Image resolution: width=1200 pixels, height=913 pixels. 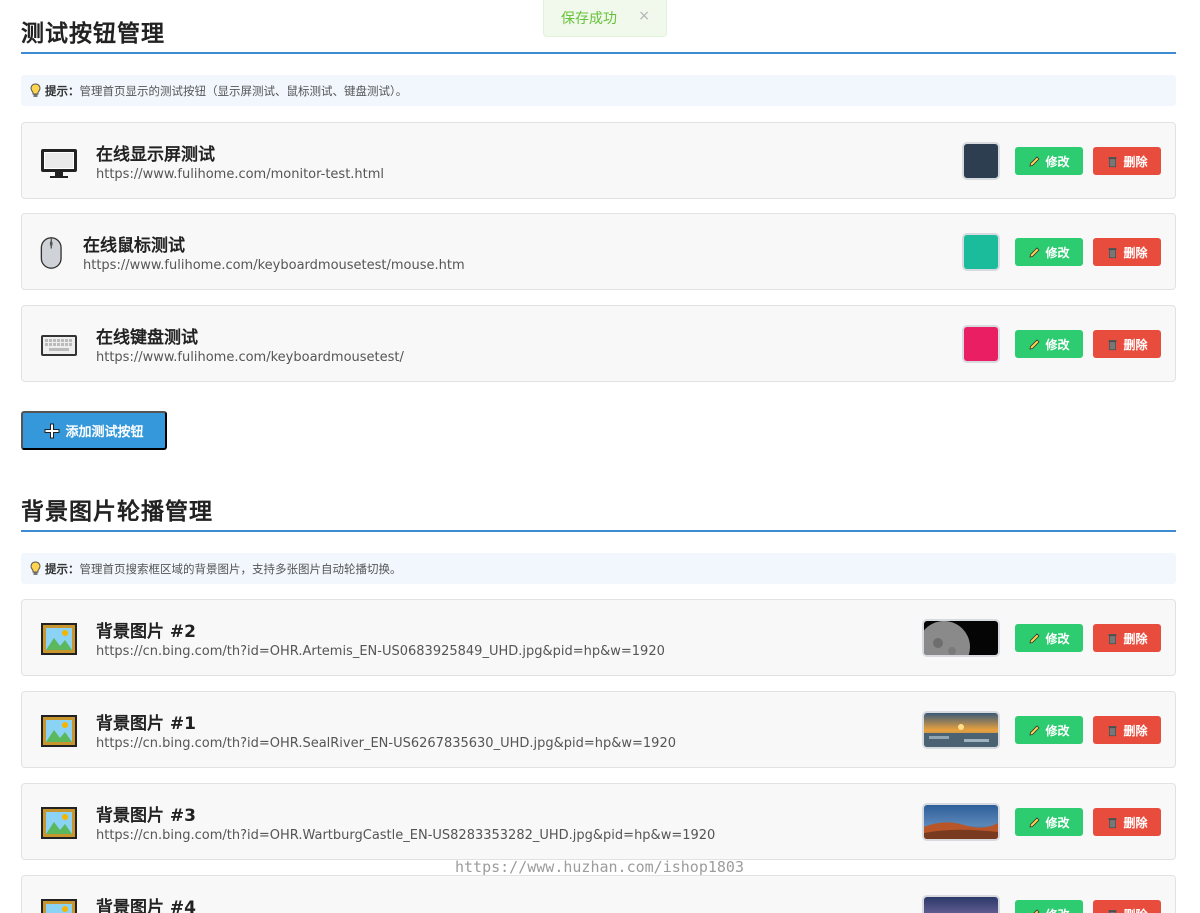 I want to click on add-test-button: 添加测试按钮, so click(x=94, y=430).